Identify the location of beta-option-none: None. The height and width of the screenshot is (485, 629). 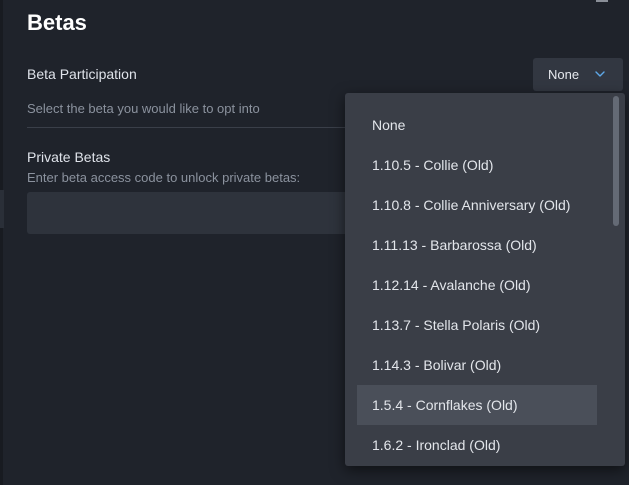
(477, 125).